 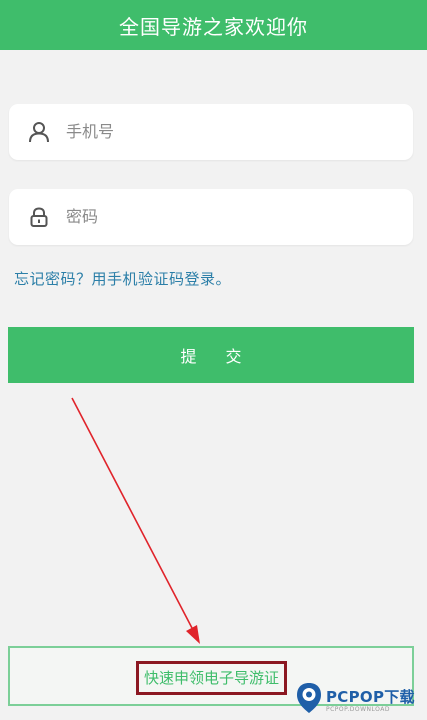 I want to click on annotation-arrow-head, so click(x=193, y=634).